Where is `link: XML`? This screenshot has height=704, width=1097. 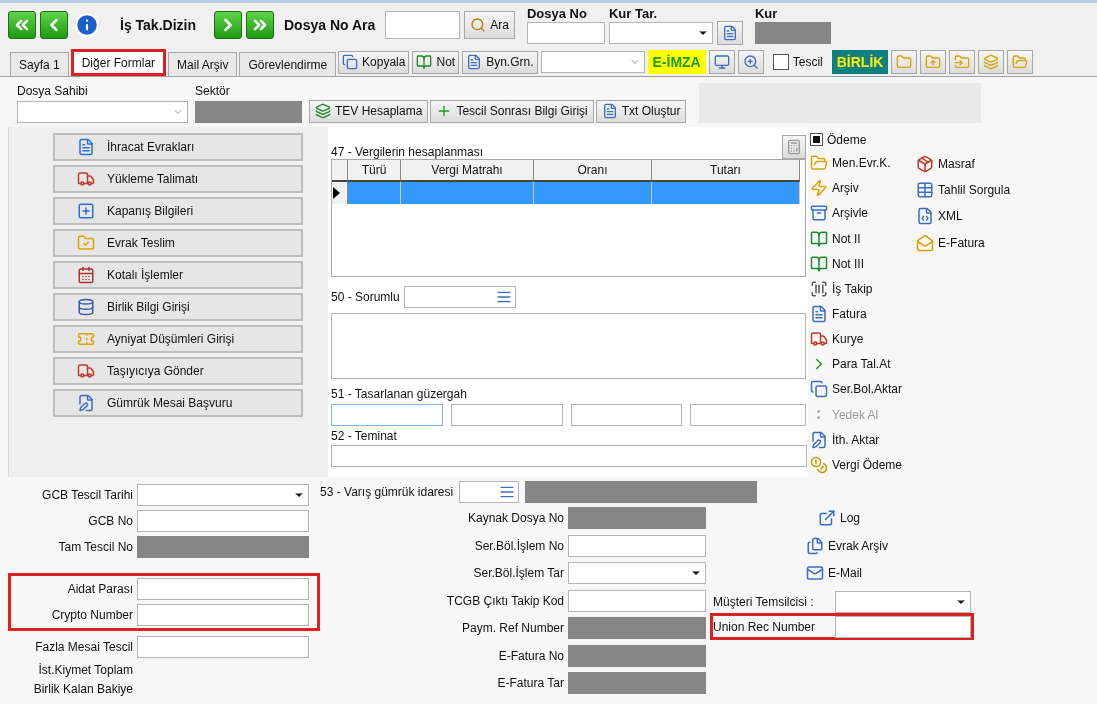 link: XML is located at coordinates (963, 216).